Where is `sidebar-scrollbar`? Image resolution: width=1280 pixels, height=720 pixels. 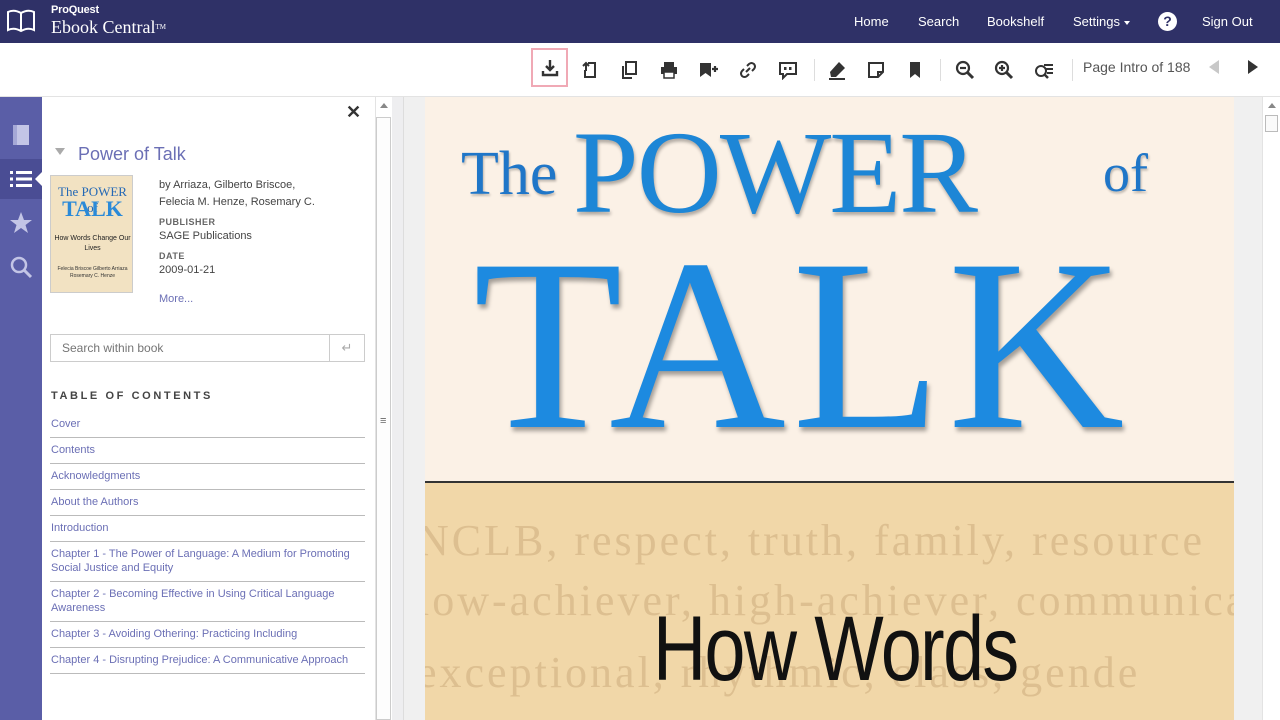 sidebar-scrollbar is located at coordinates (383, 408).